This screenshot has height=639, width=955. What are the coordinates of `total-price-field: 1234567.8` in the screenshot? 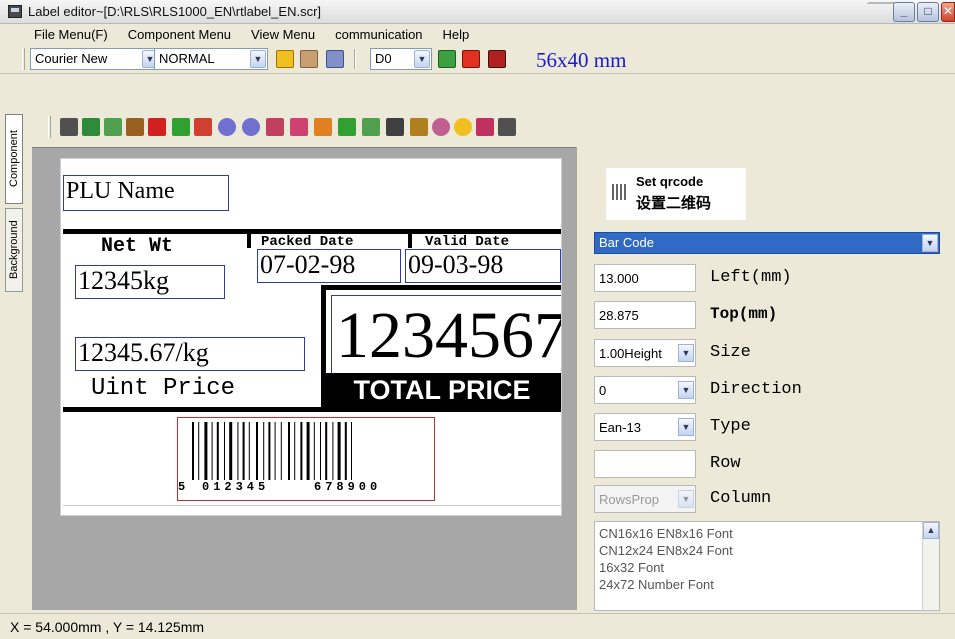 It's located at (446, 335).